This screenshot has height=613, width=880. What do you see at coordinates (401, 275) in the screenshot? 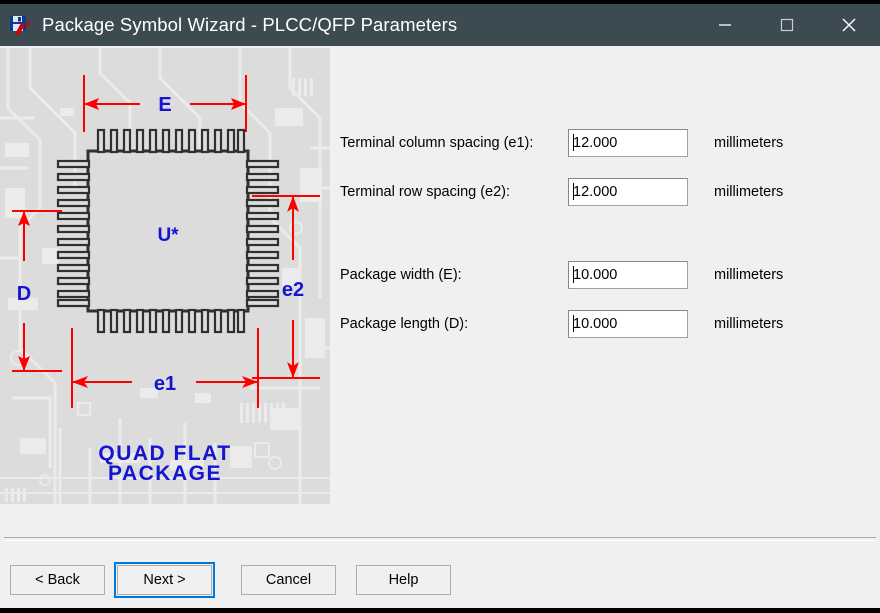
I see `package-width-label: Package width (E):` at bounding box center [401, 275].